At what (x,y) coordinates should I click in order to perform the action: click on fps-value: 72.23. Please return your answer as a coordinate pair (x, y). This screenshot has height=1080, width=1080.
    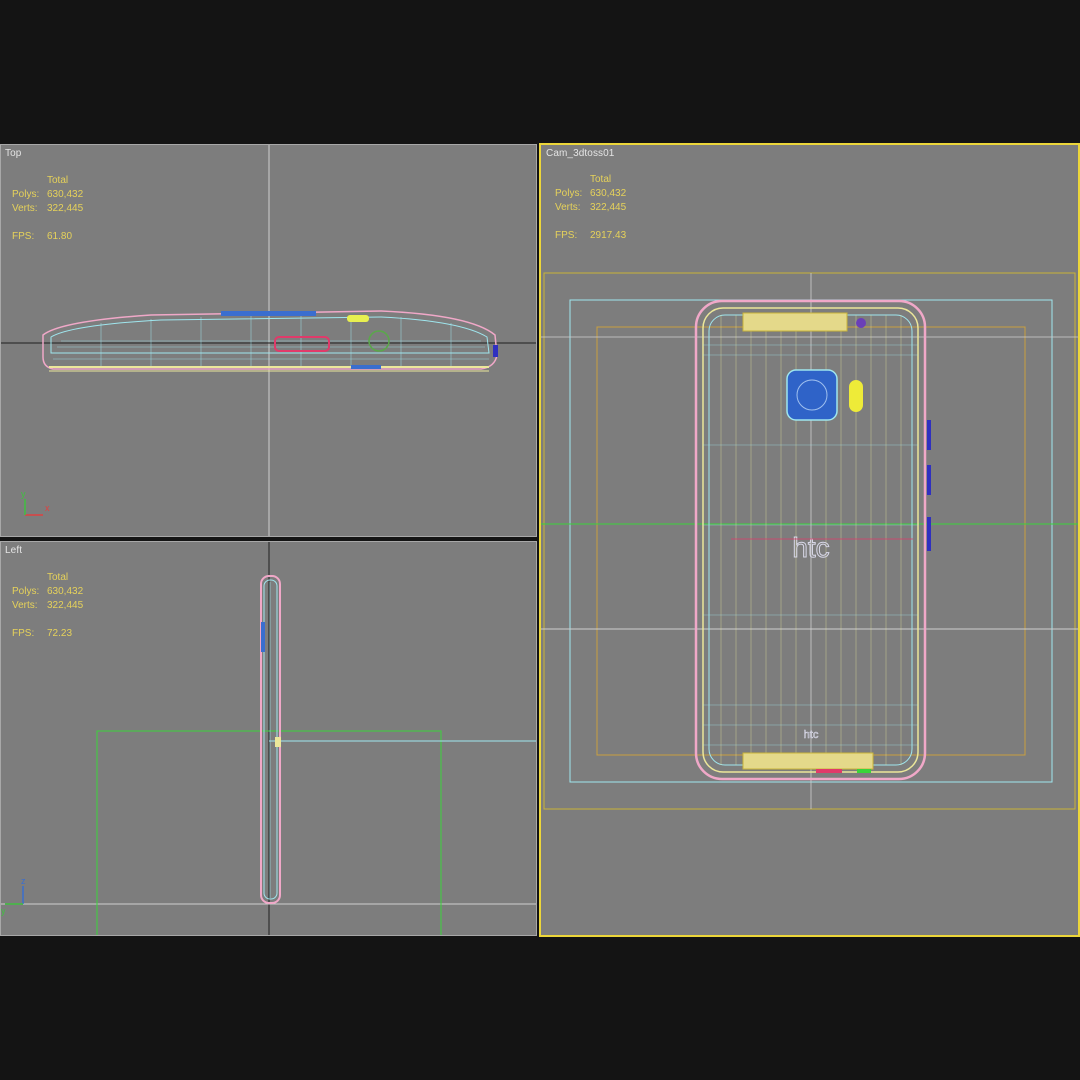
    Looking at the image, I should click on (60, 633).